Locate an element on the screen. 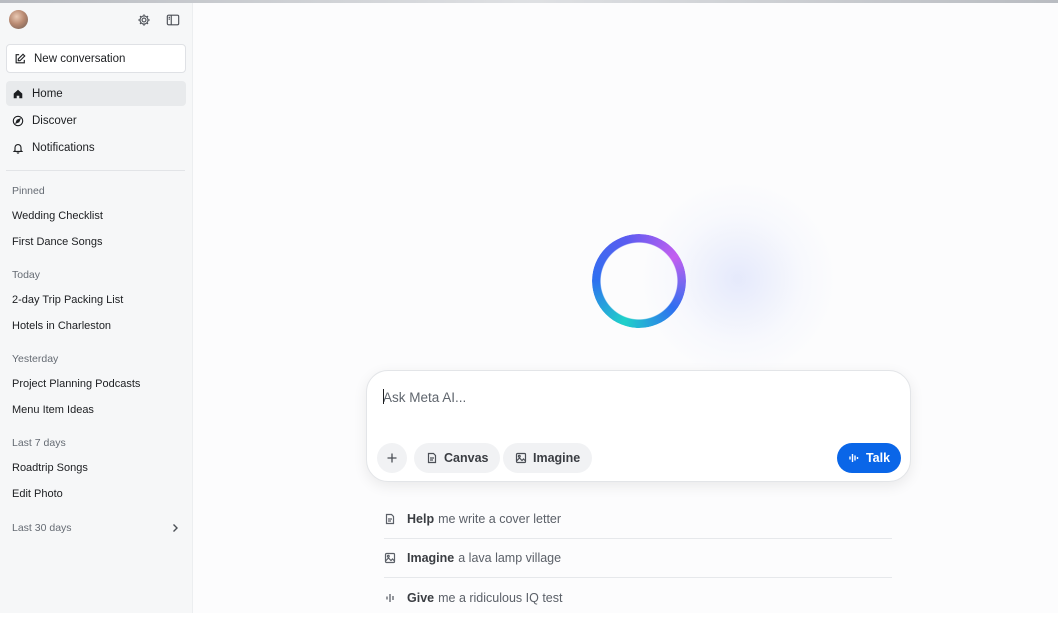  bell-icon is located at coordinates (18, 148).